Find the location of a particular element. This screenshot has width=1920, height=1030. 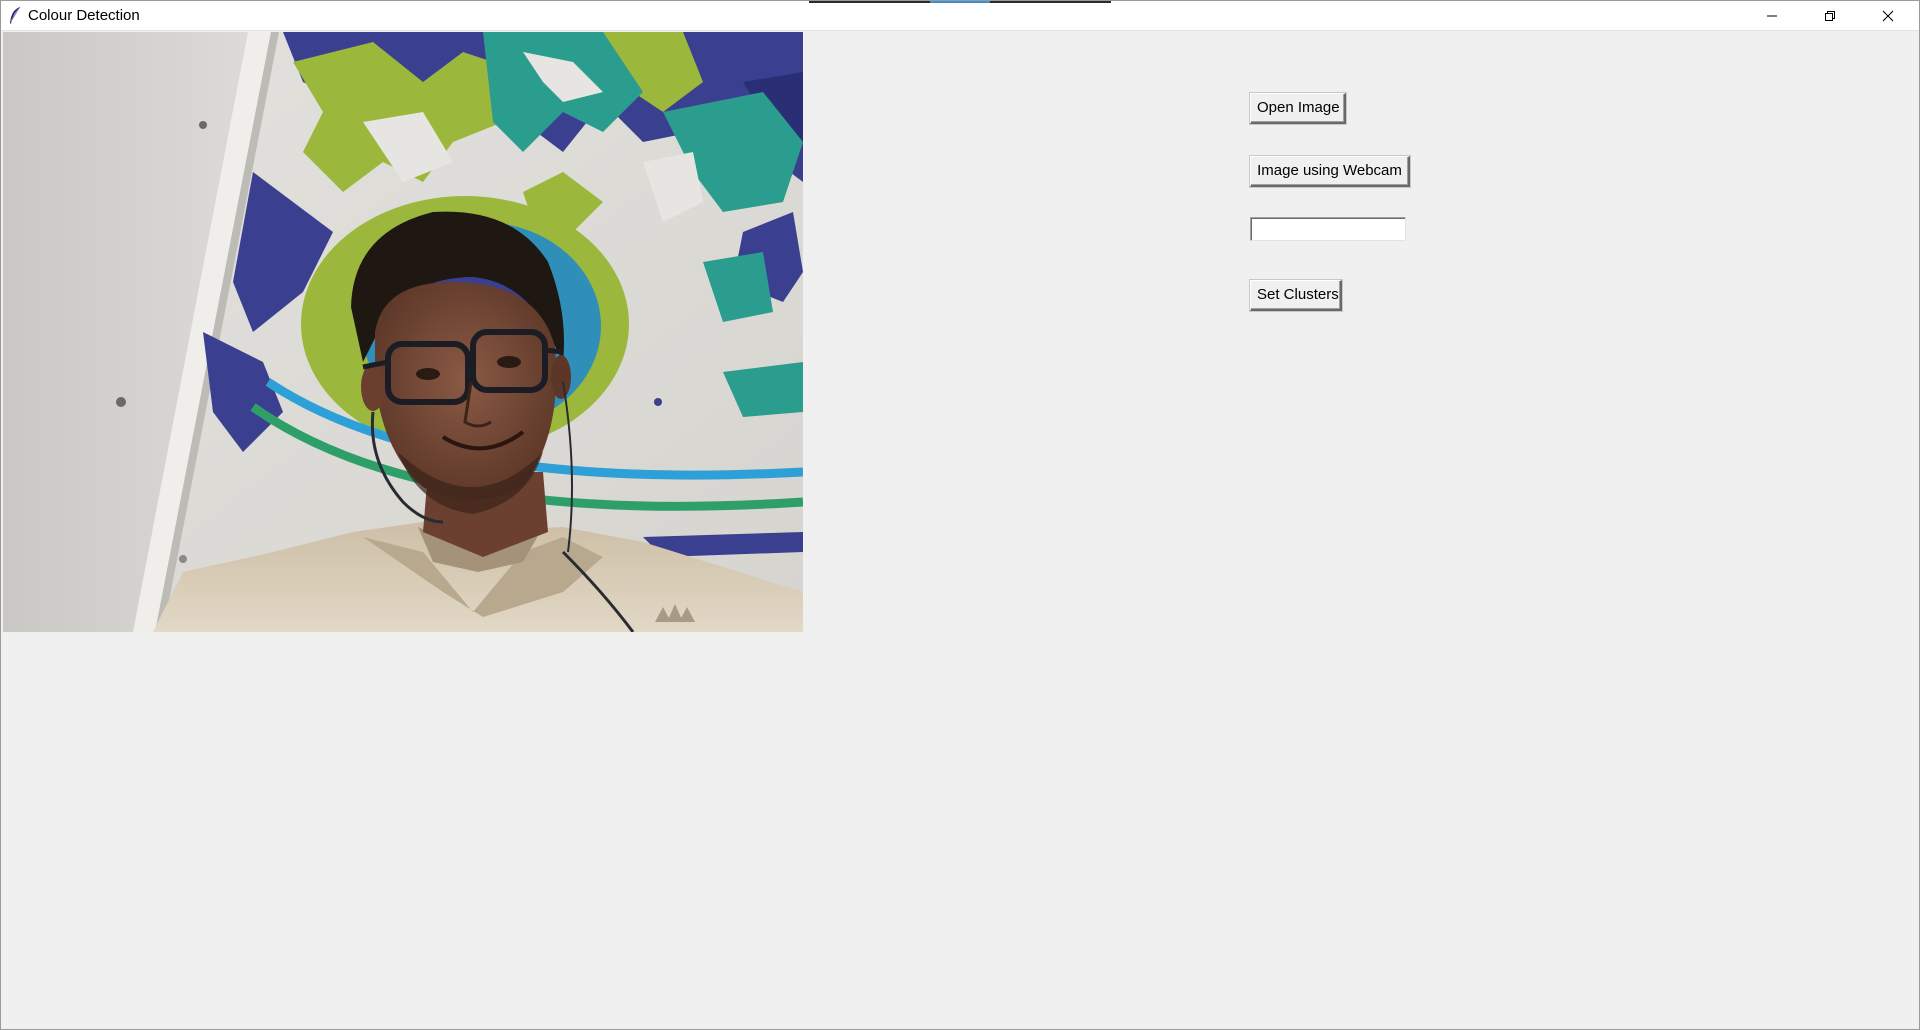

image-using-webcam-button: Image using Webcam is located at coordinates (1330, 171).